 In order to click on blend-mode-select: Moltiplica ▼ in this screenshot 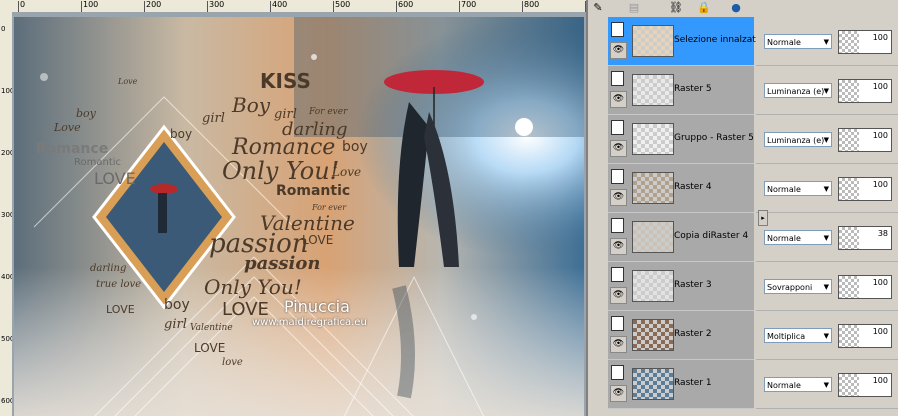, I will do `click(798, 335)`.